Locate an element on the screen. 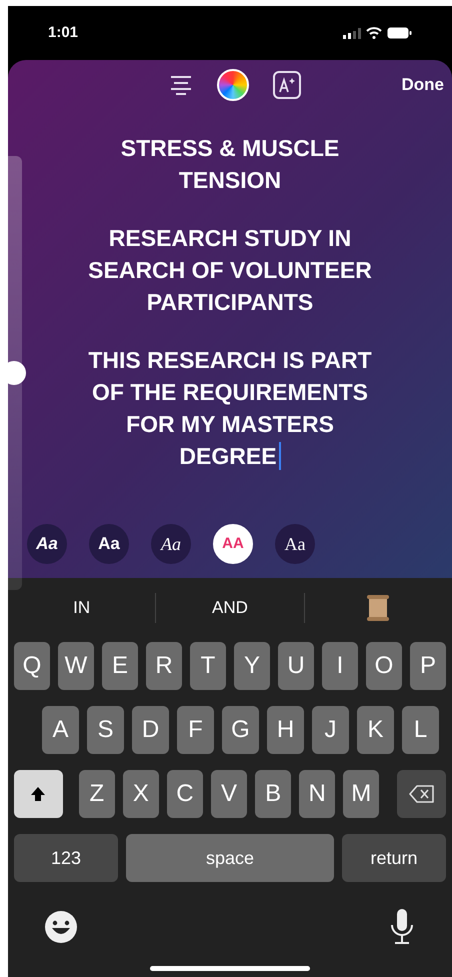 The height and width of the screenshot is (977, 452). letter-key: S is located at coordinates (105, 730).